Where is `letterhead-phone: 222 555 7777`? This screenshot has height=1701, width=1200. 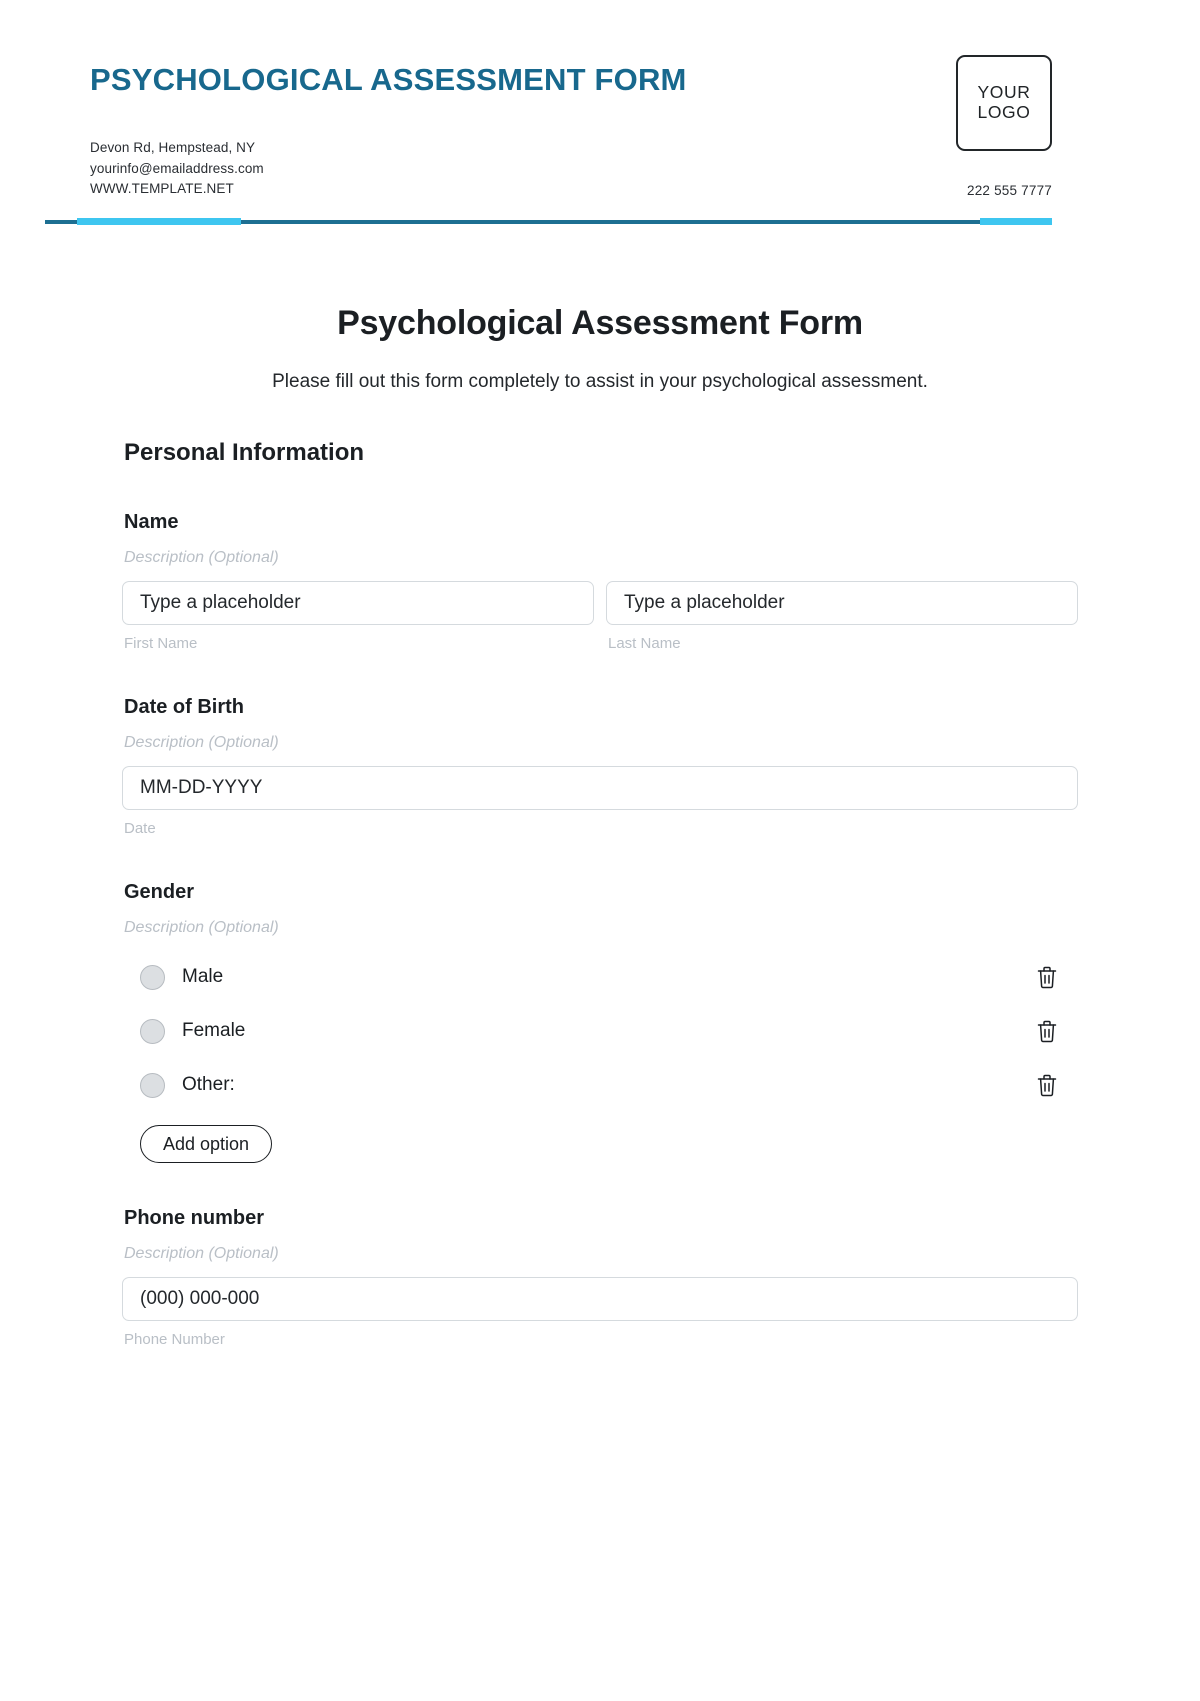 letterhead-phone: 222 555 7777 is located at coordinates (1009, 190).